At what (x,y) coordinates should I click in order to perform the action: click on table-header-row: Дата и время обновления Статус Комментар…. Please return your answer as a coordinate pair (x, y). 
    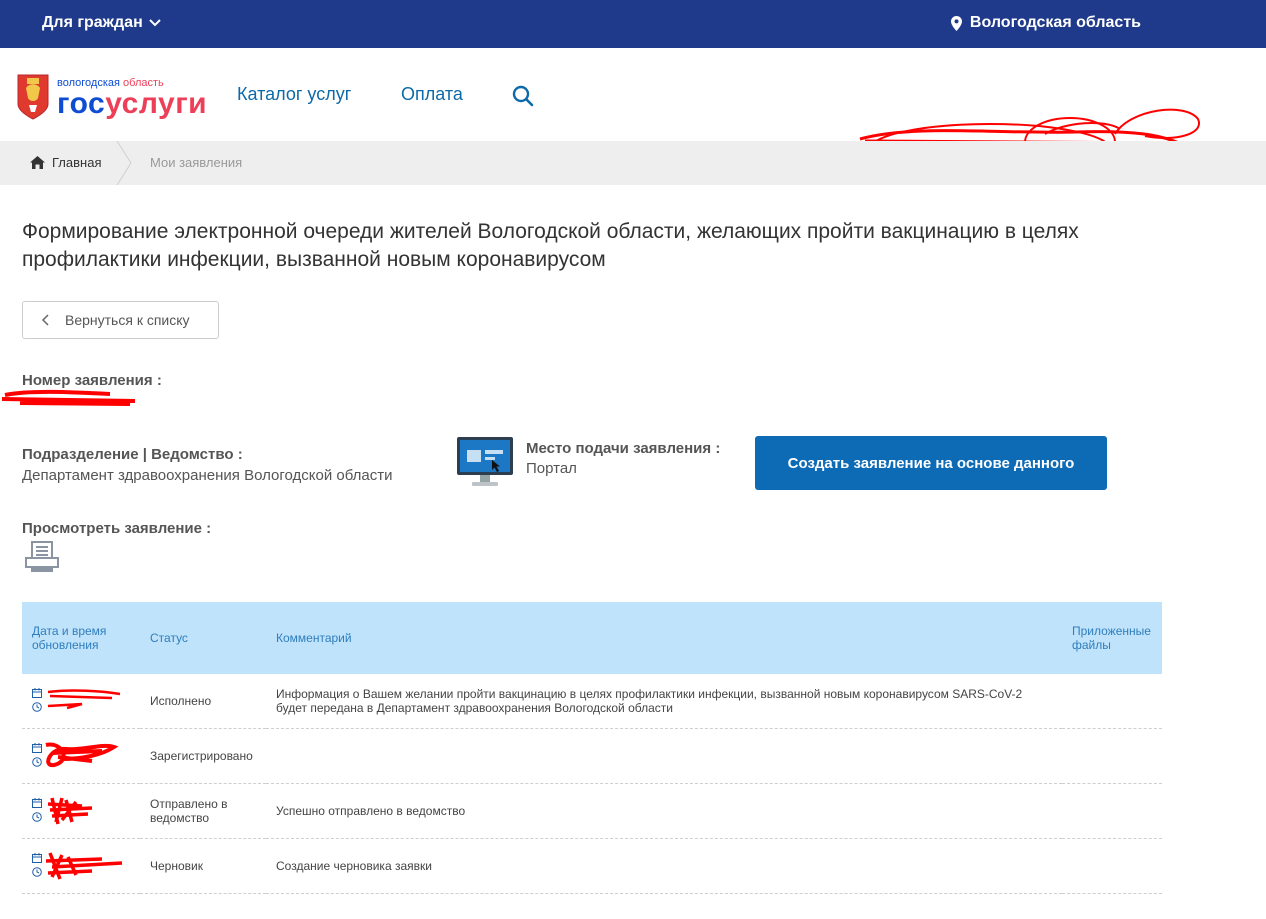
    Looking at the image, I should click on (592, 638).